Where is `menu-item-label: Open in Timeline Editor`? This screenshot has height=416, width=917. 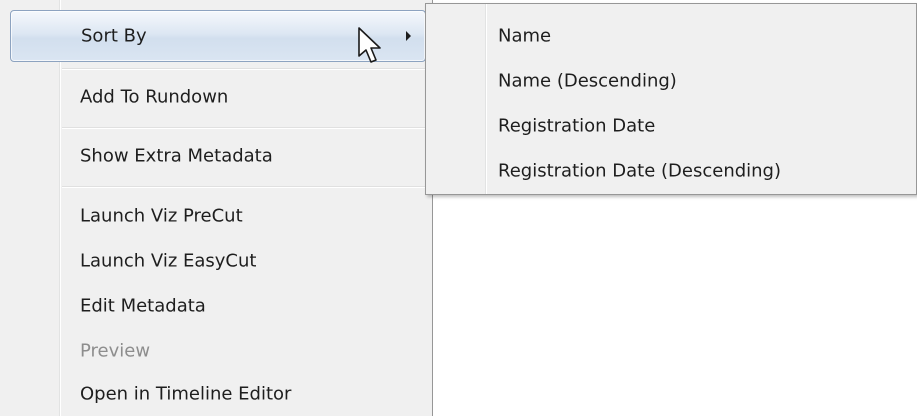 menu-item-label: Open in Timeline Editor is located at coordinates (186, 394).